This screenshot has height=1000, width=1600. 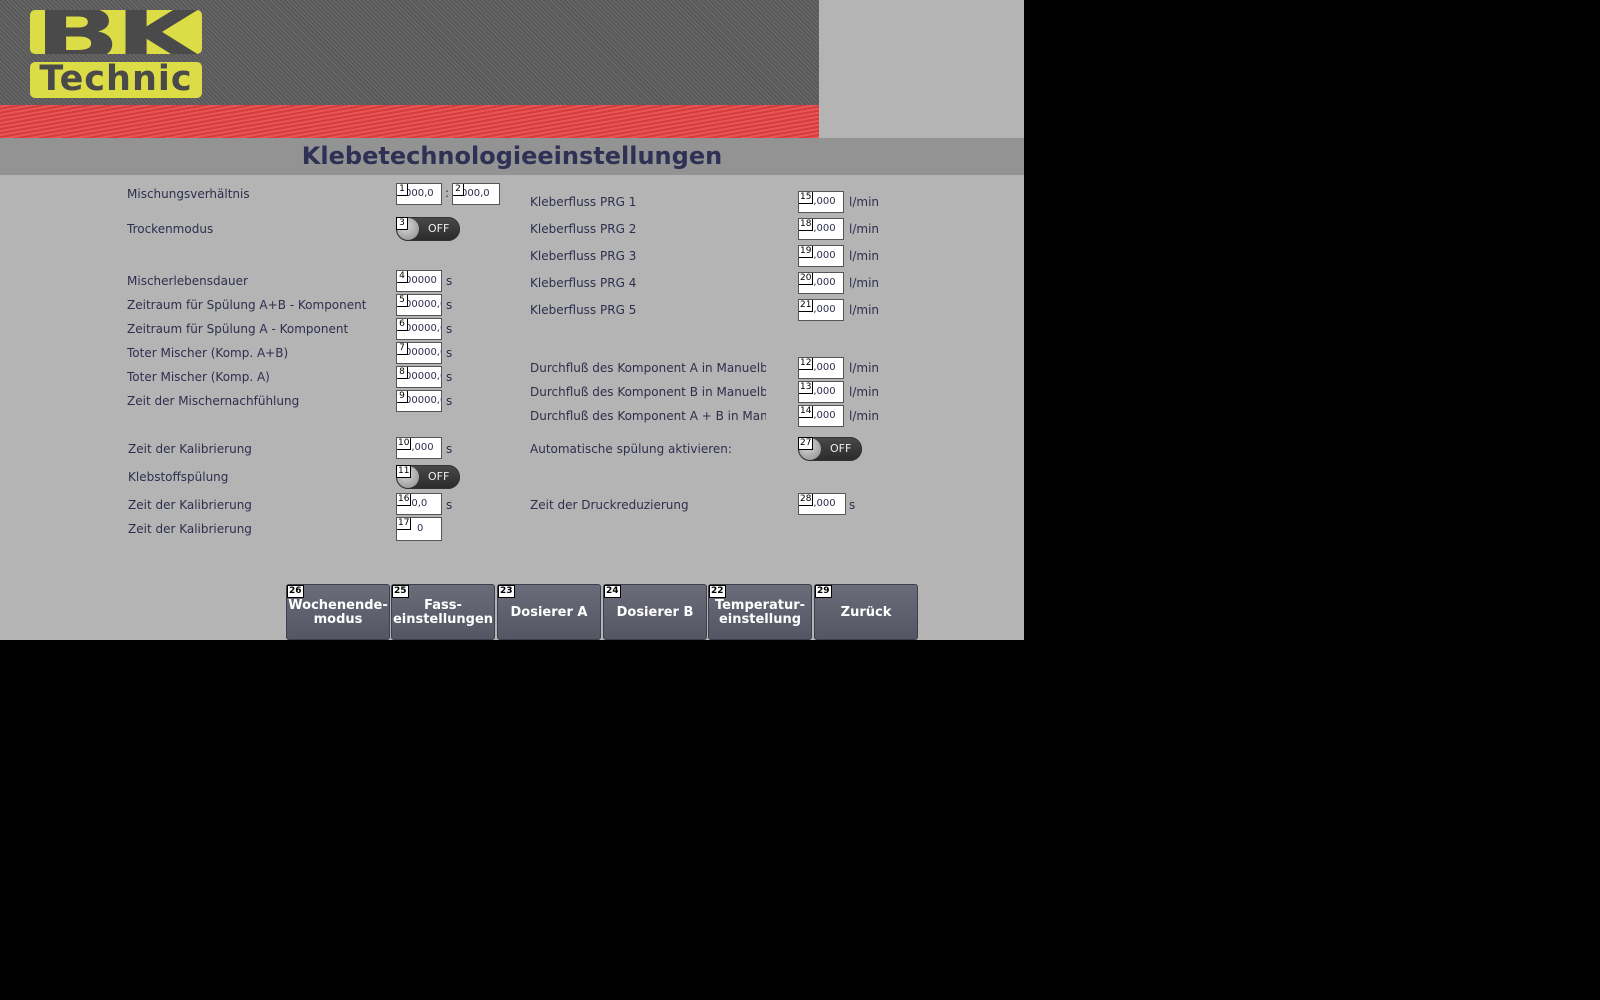 I want to click on auto-flush-label: Automatische spülung aktivieren:, so click(x=631, y=449).